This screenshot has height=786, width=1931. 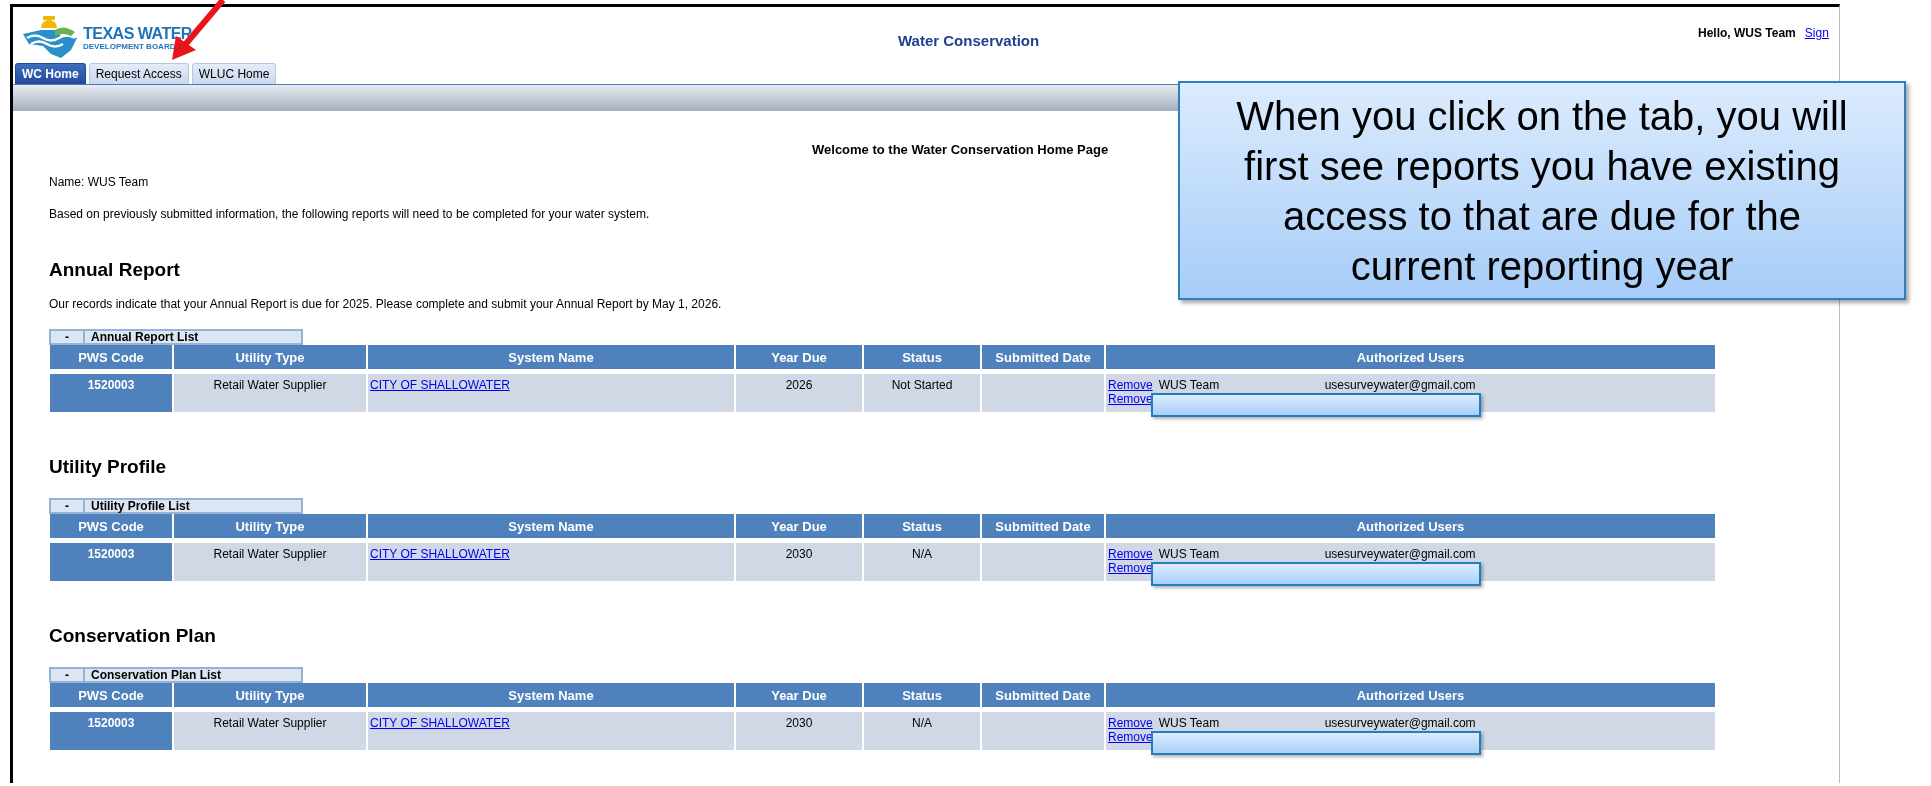 What do you see at coordinates (130, 46) in the screenshot?
I see `logo-subtitle: DEVELOPMENT BOARD` at bounding box center [130, 46].